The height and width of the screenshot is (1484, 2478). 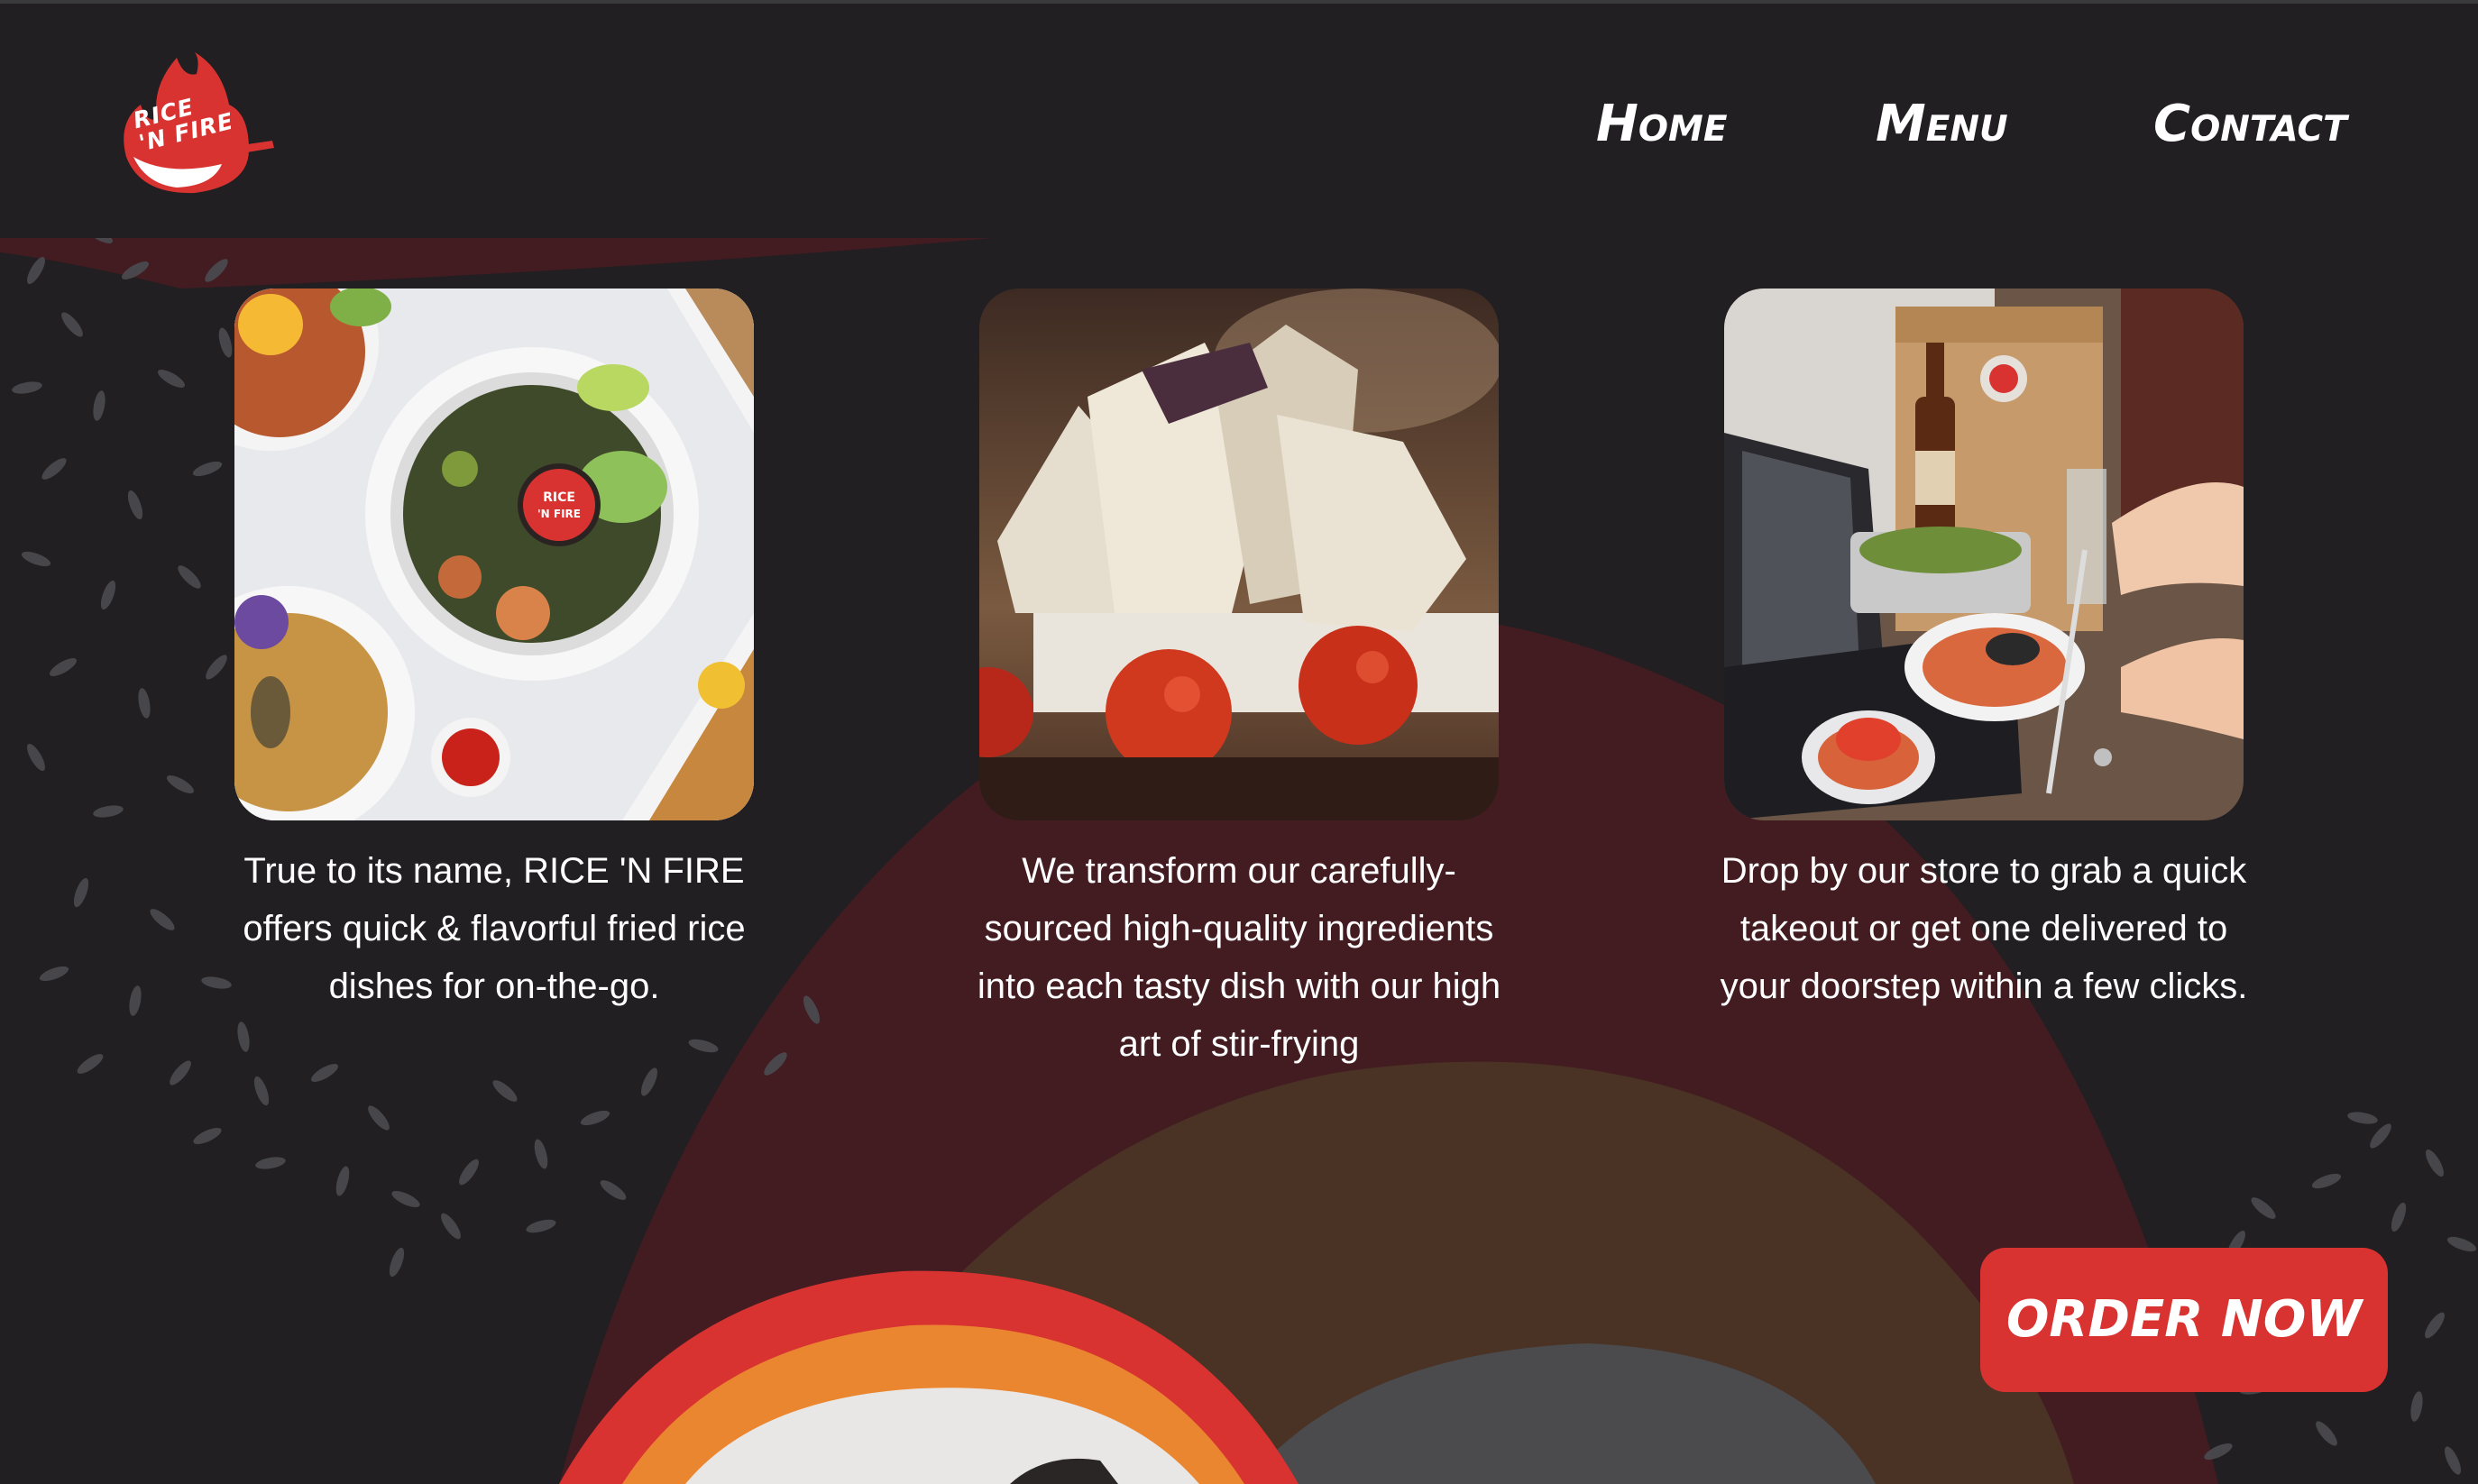 What do you see at coordinates (1942, 124) in the screenshot?
I see `nav-menu: Menu` at bounding box center [1942, 124].